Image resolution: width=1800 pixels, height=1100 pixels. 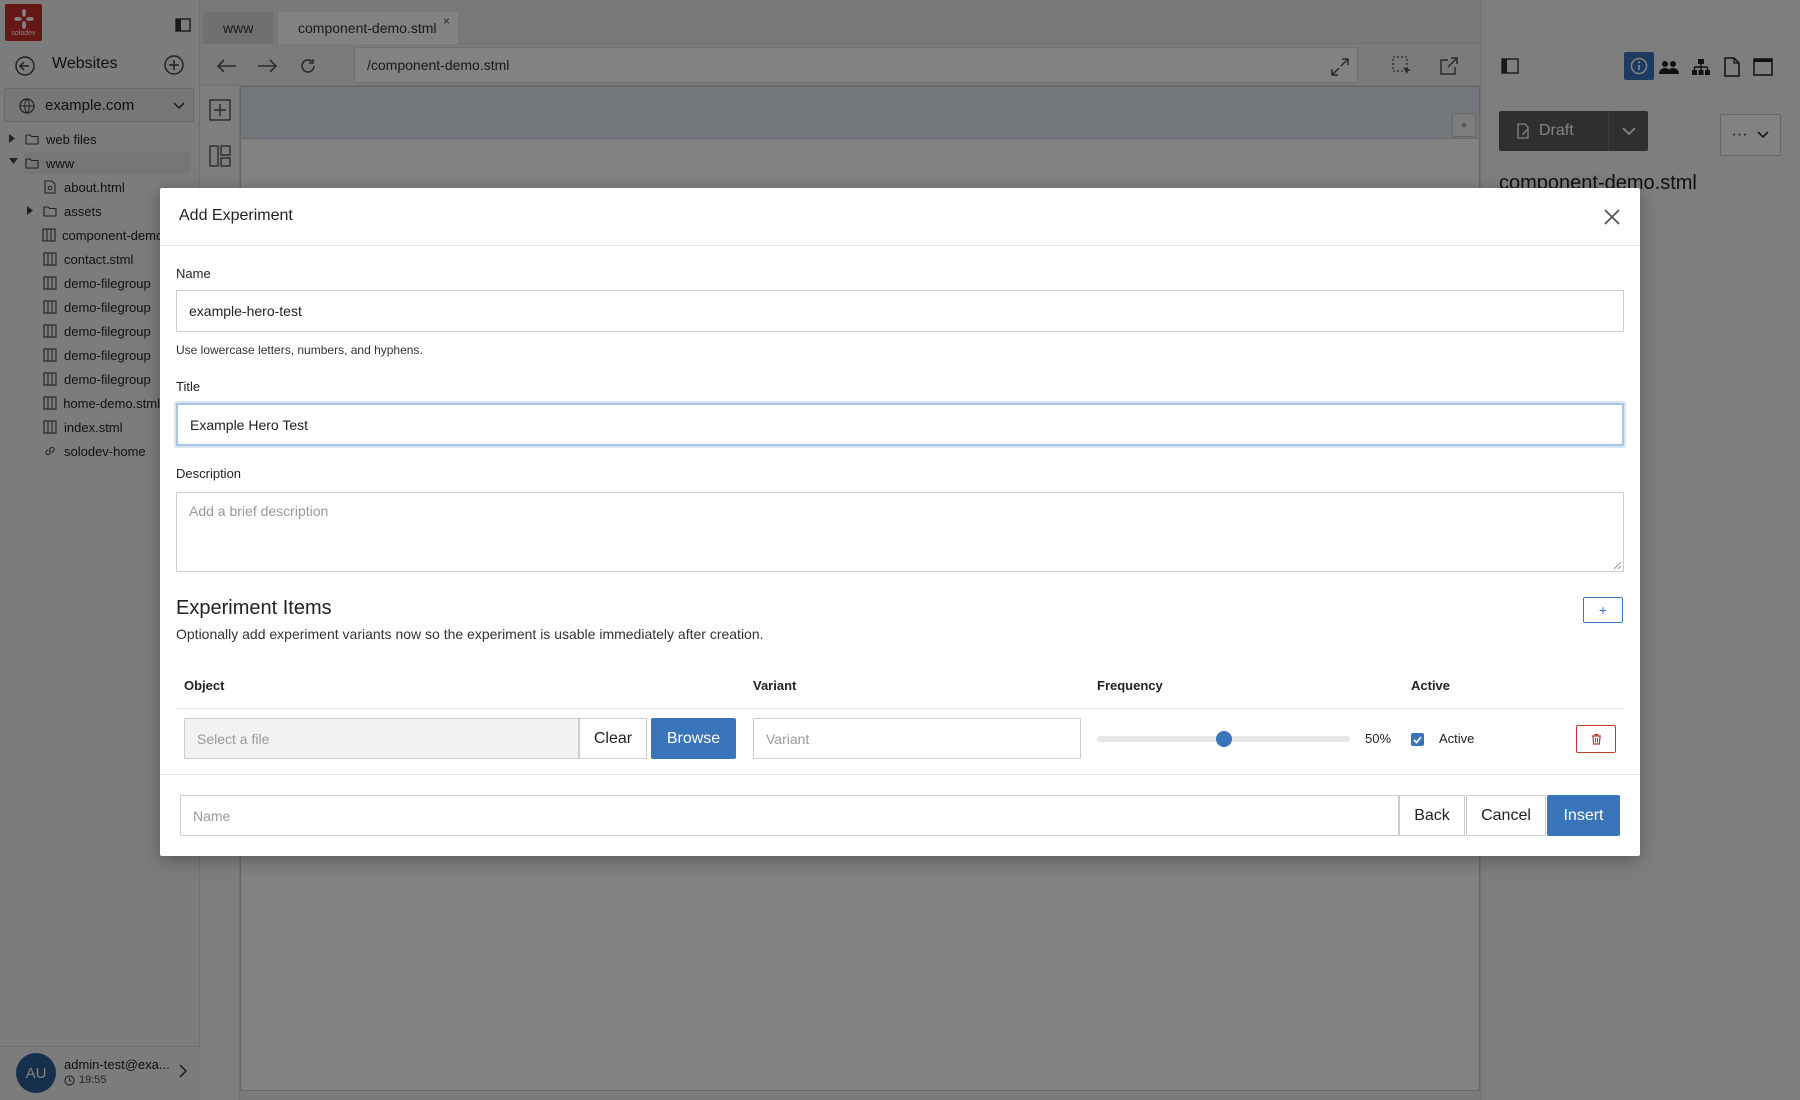 I want to click on modal-title: Add Experiment, so click(x=236, y=215).